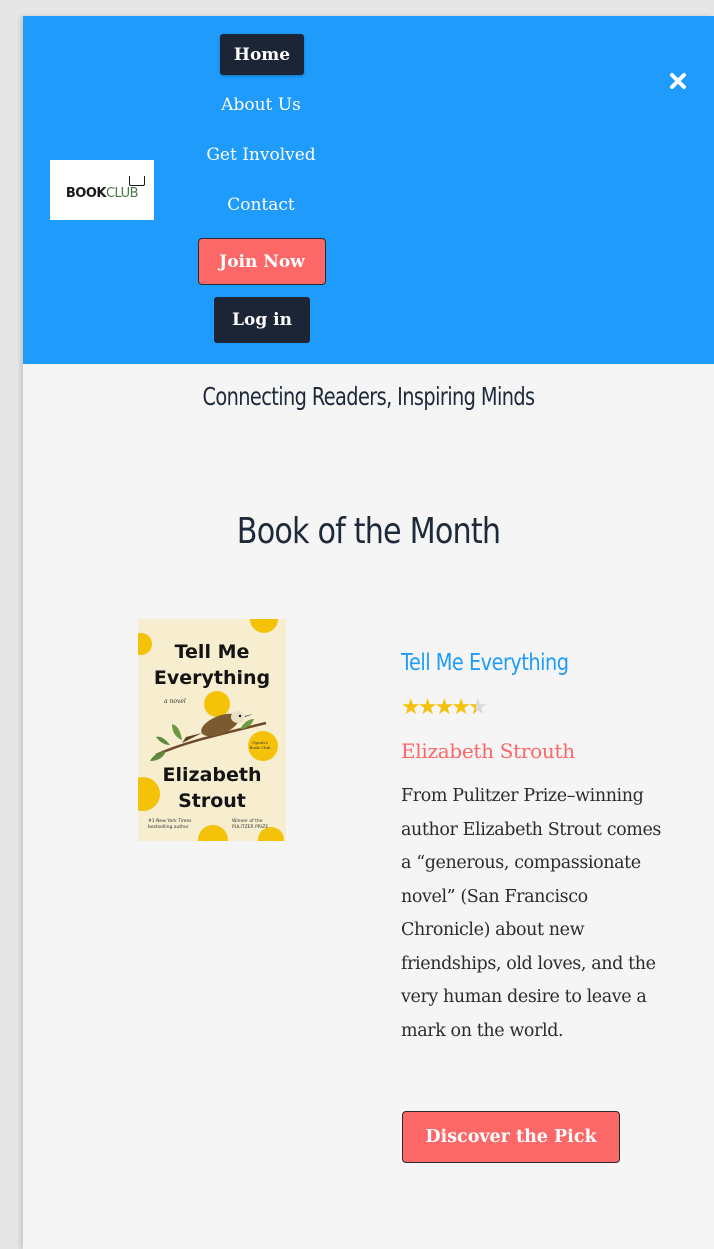 This screenshot has width=714, height=1249. Describe the element at coordinates (262, 320) in the screenshot. I see `log-in-button: Log in` at that location.